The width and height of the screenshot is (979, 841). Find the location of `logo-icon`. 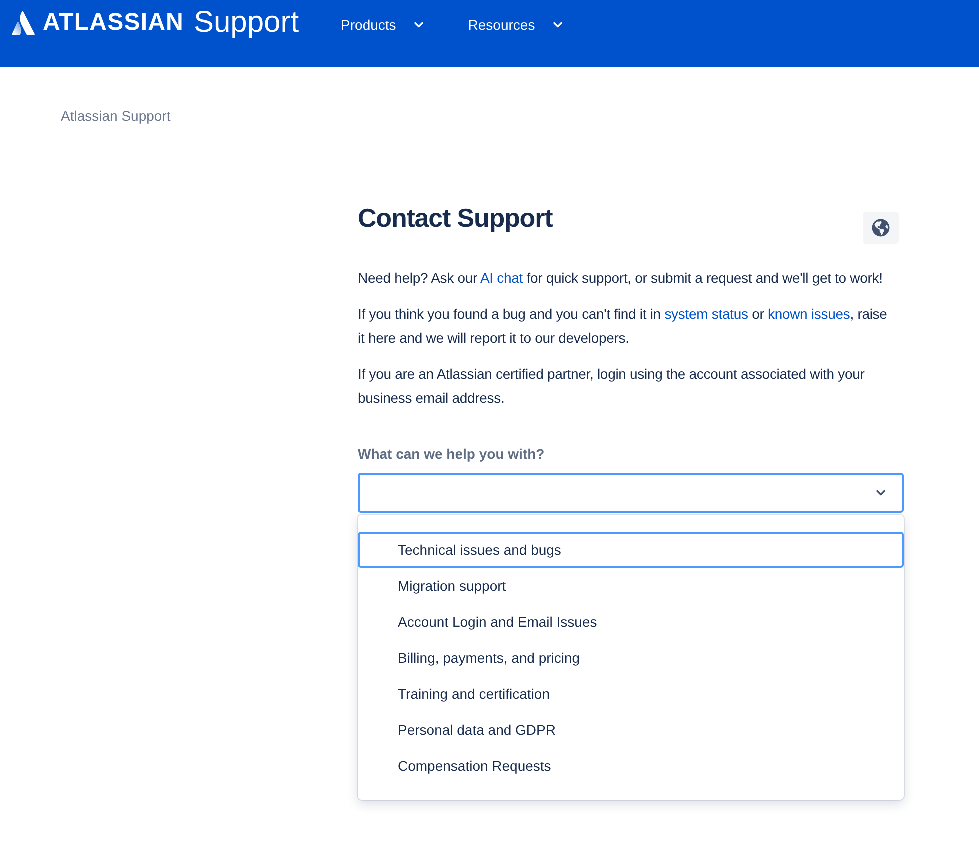

logo-icon is located at coordinates (23, 23).